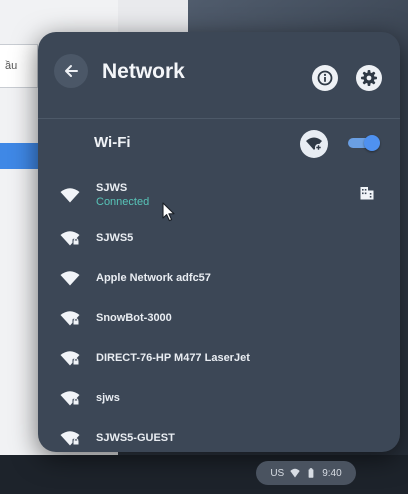  What do you see at coordinates (168, 212) in the screenshot?
I see `mouse-cursor-icon` at bounding box center [168, 212].